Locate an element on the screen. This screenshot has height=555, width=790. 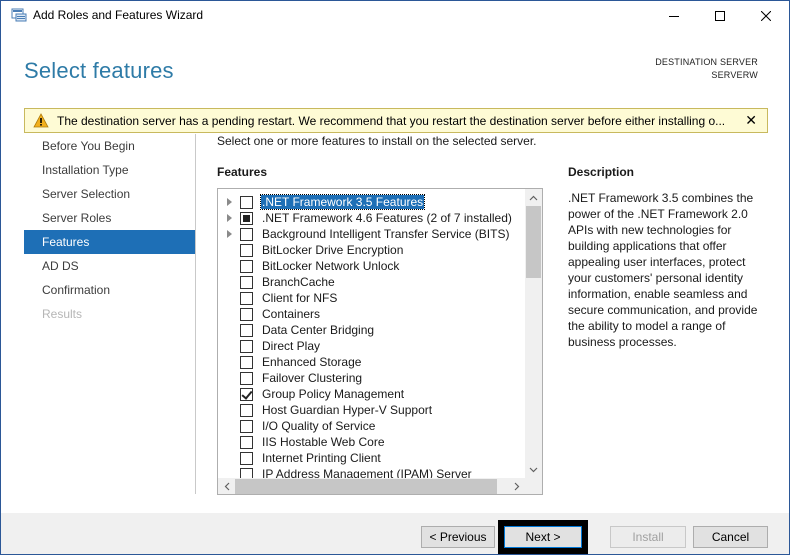
feature-row: IIS Hostable Web Core is located at coordinates (371, 442).